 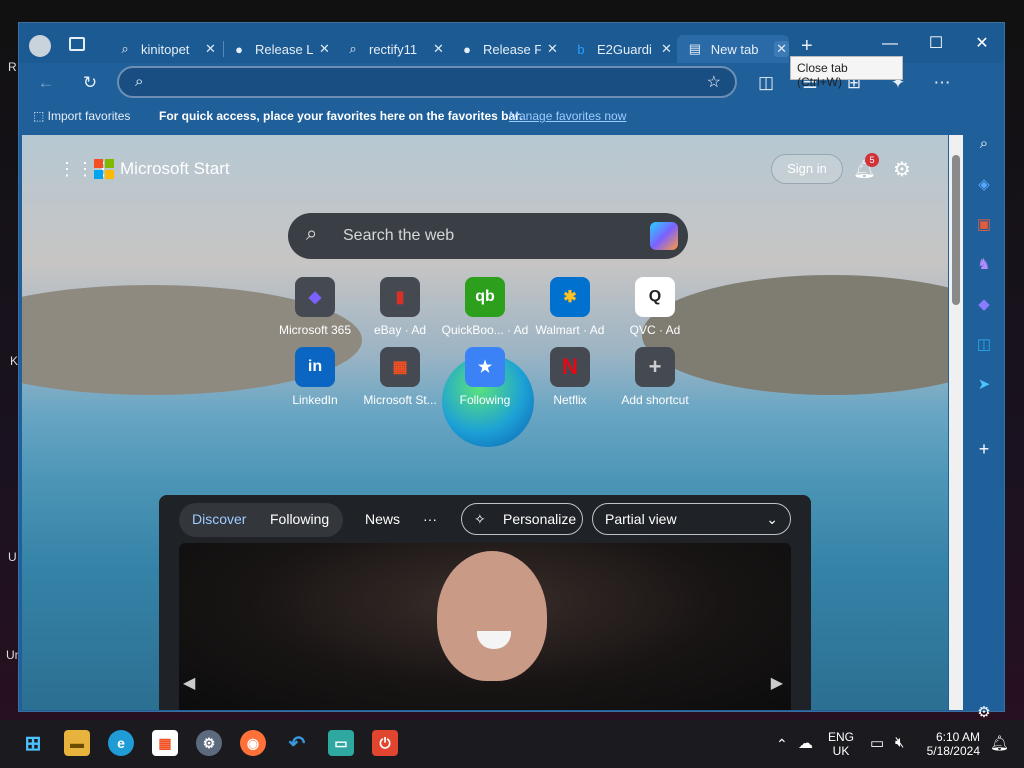 What do you see at coordinates (714, 82) in the screenshot?
I see `star-icon: ☆` at bounding box center [714, 82].